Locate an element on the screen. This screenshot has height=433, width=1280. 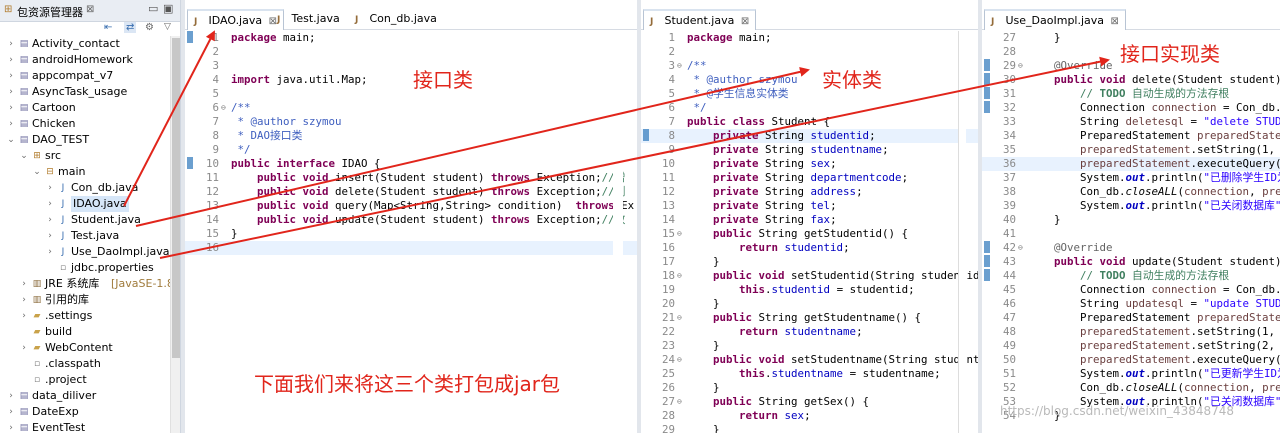
tree-item: › J Student.java is located at coordinates (85, 220).